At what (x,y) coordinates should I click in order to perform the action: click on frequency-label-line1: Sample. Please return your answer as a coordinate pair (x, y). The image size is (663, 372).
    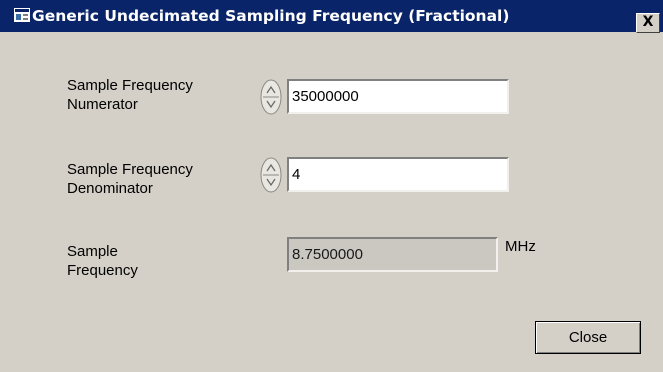
    Looking at the image, I should click on (92, 251).